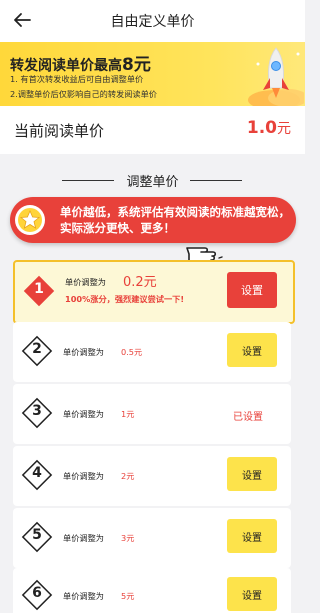  I want to click on current-price-number: 1.0, so click(261, 128).